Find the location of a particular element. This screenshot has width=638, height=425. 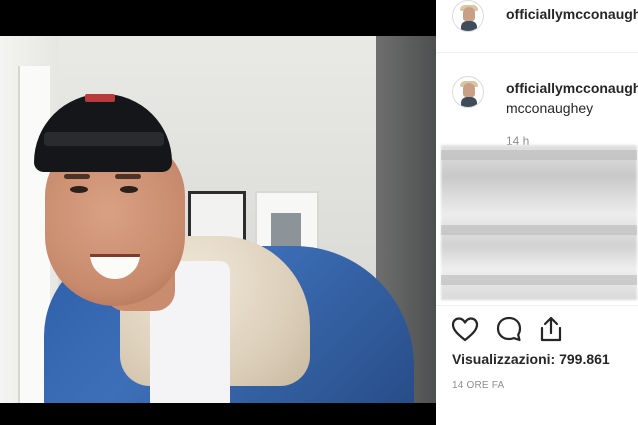

actions-divider is located at coordinates (537, 305).